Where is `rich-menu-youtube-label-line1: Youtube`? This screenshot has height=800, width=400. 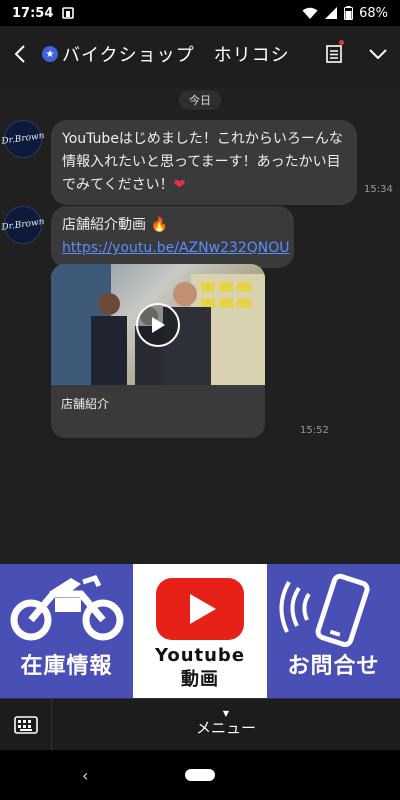 rich-menu-youtube-label-line1: Youtube is located at coordinates (200, 655).